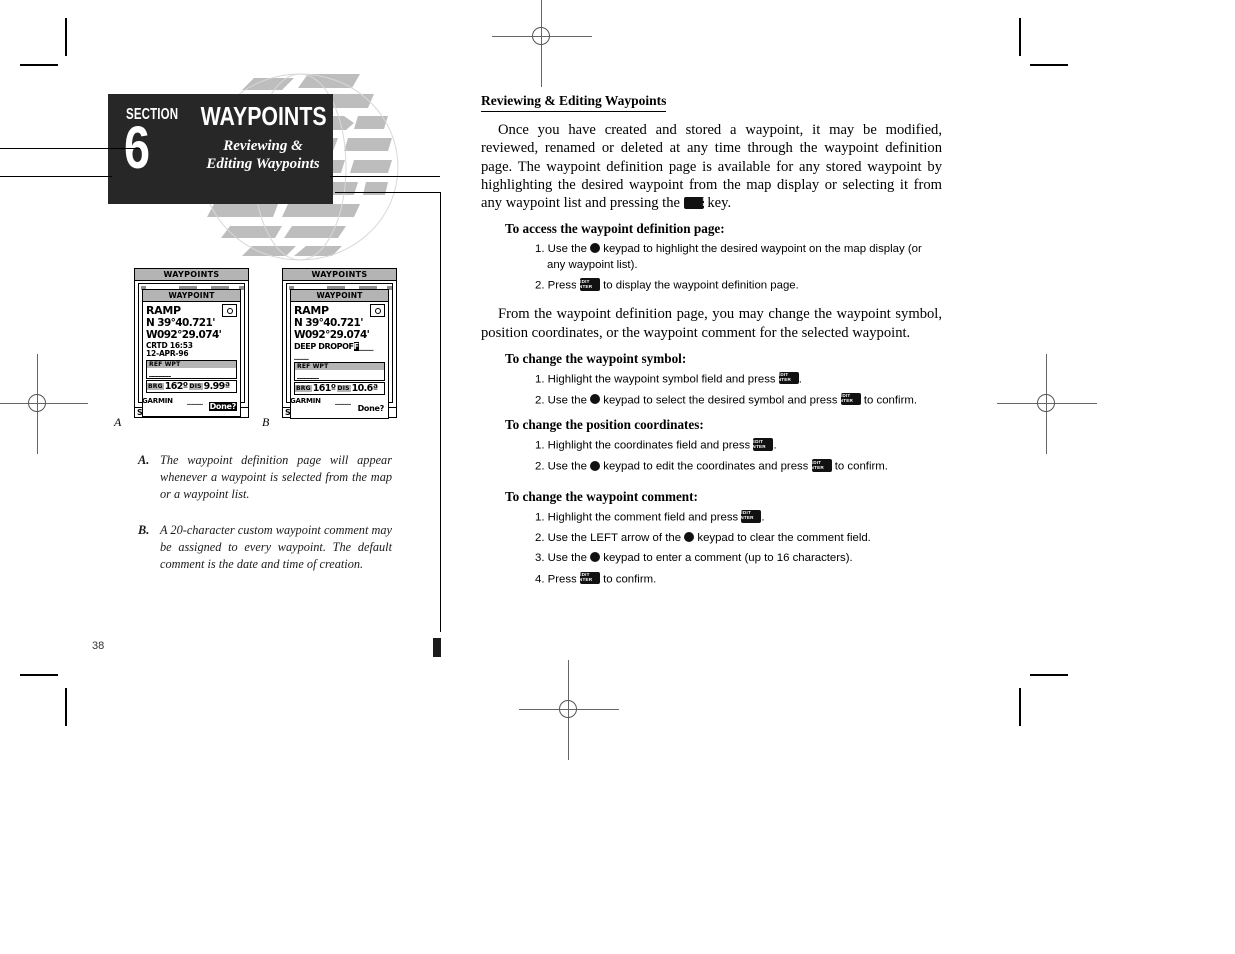 The image size is (1235, 954). What do you see at coordinates (191, 275) in the screenshot?
I see `screen-a-titlebar: WAYPOINTS` at bounding box center [191, 275].